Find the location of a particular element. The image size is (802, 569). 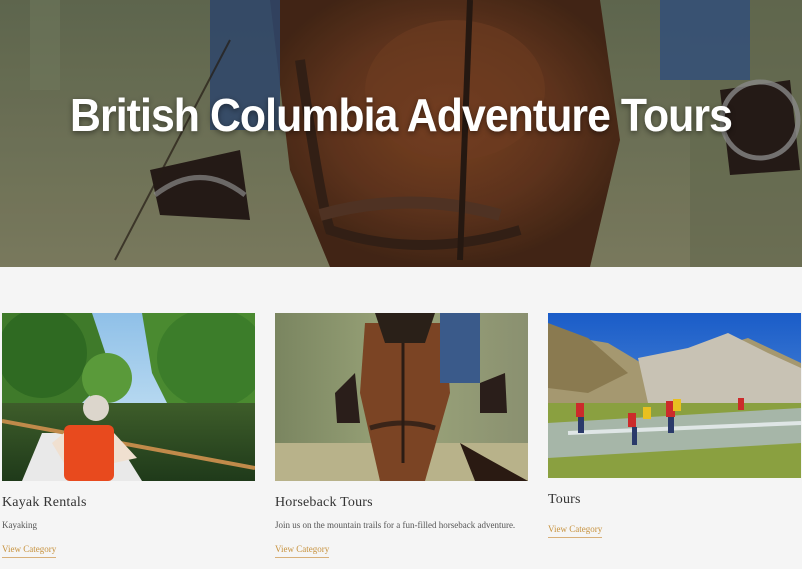

category-card-tours: Tours View Category is located at coordinates (674, 425).